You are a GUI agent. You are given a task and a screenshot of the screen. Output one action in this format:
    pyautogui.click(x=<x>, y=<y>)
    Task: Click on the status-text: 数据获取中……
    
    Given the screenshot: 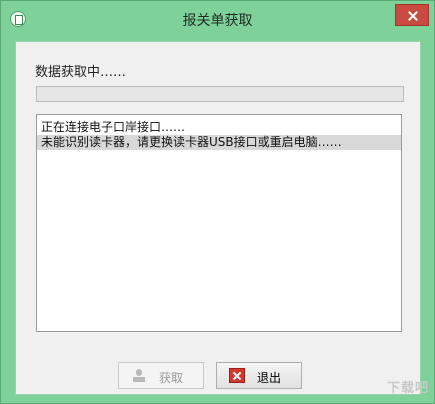 What is the action you would take?
    pyautogui.click(x=81, y=72)
    